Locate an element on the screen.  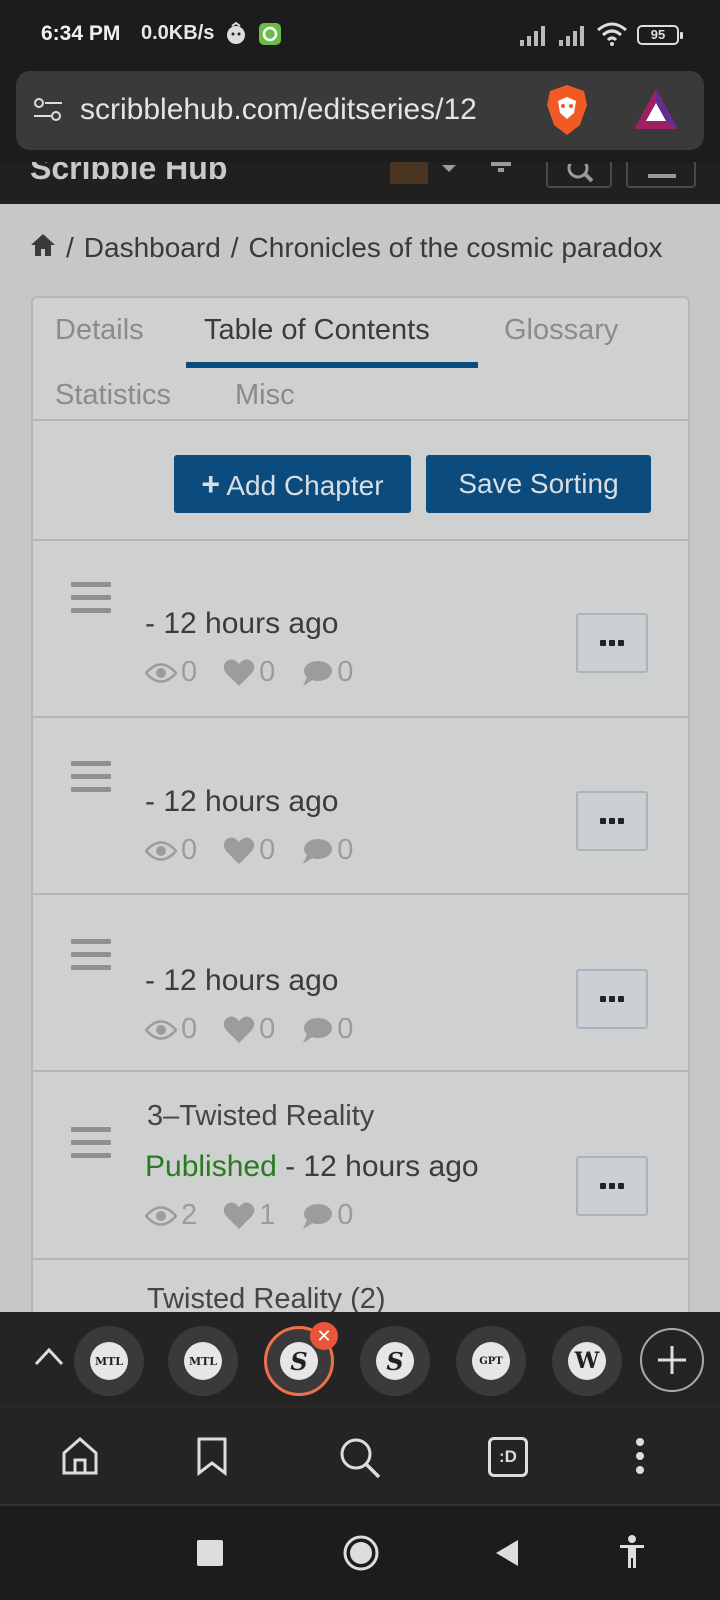
back-button is located at coordinates (507, 1555).